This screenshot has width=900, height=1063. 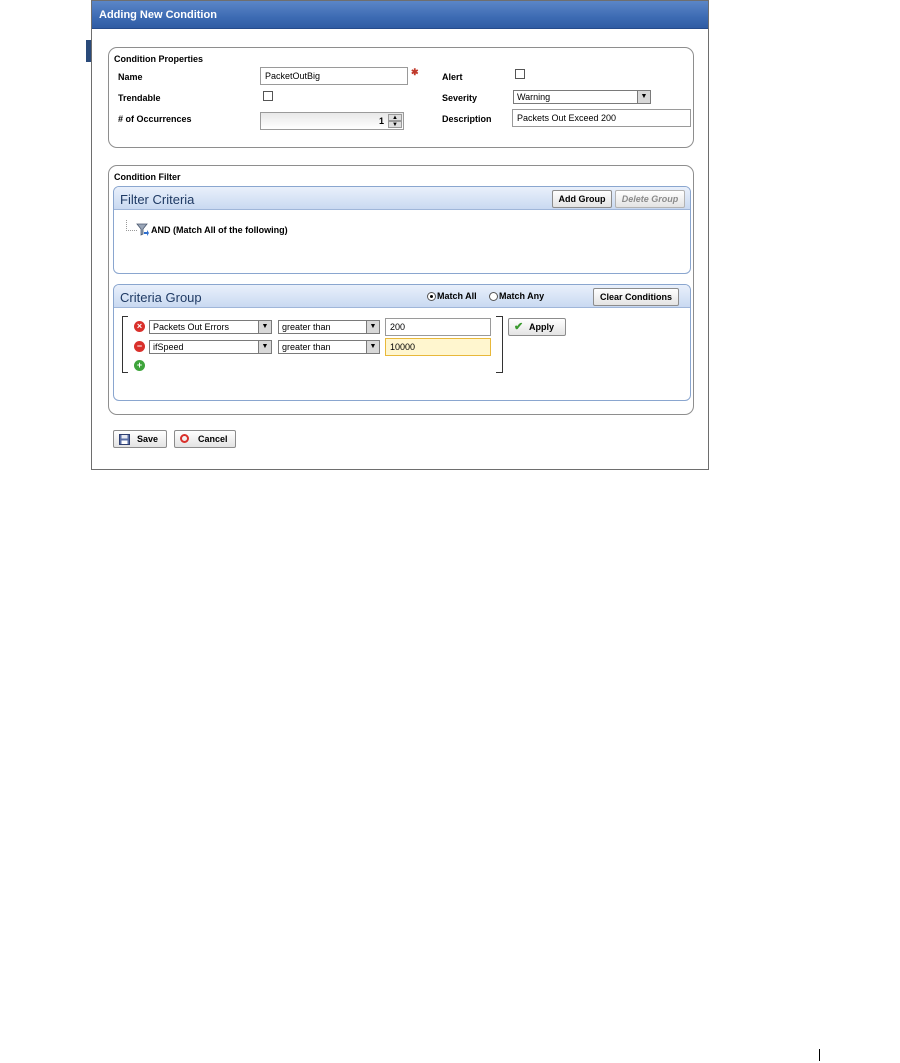 I want to click on filter-funnel-icon, so click(x=142, y=229).